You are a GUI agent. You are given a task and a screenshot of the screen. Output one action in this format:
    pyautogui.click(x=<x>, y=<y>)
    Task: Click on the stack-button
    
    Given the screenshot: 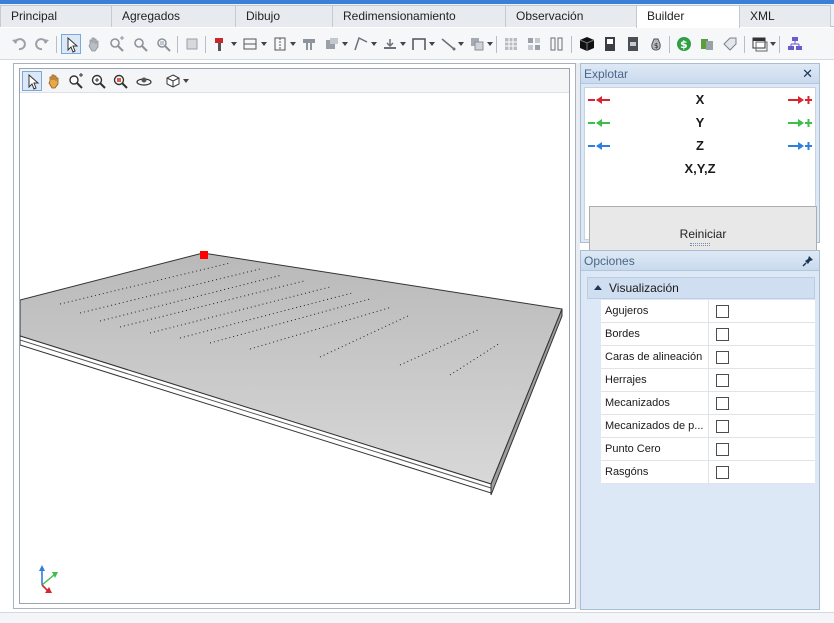 What is the action you would take?
    pyautogui.click(x=332, y=44)
    